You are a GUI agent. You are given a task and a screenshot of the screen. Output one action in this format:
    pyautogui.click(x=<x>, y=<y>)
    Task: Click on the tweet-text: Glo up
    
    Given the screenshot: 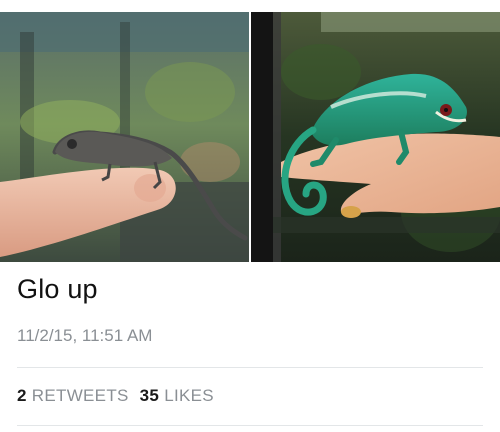 What is the action you would take?
    pyautogui.click(x=57, y=289)
    